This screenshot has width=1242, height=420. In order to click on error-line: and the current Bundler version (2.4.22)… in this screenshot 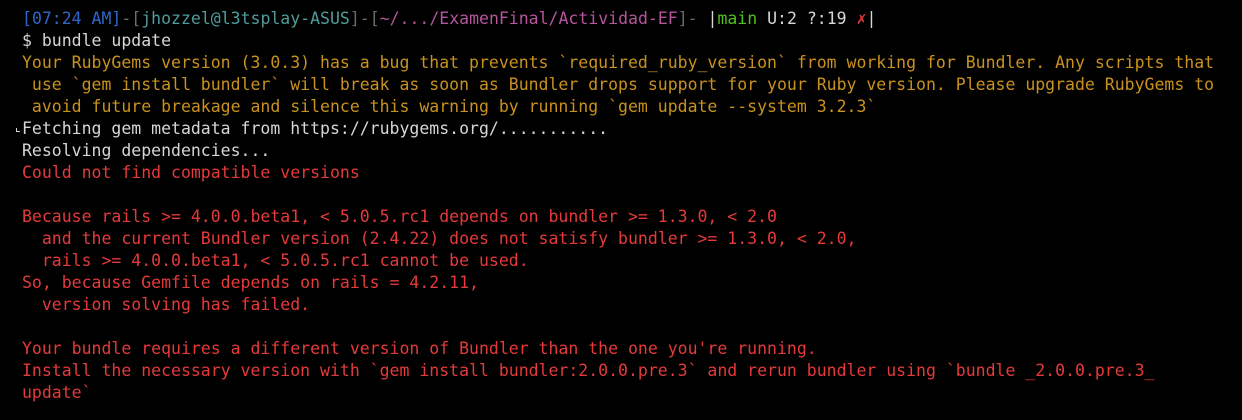, I will do `click(439, 238)`.